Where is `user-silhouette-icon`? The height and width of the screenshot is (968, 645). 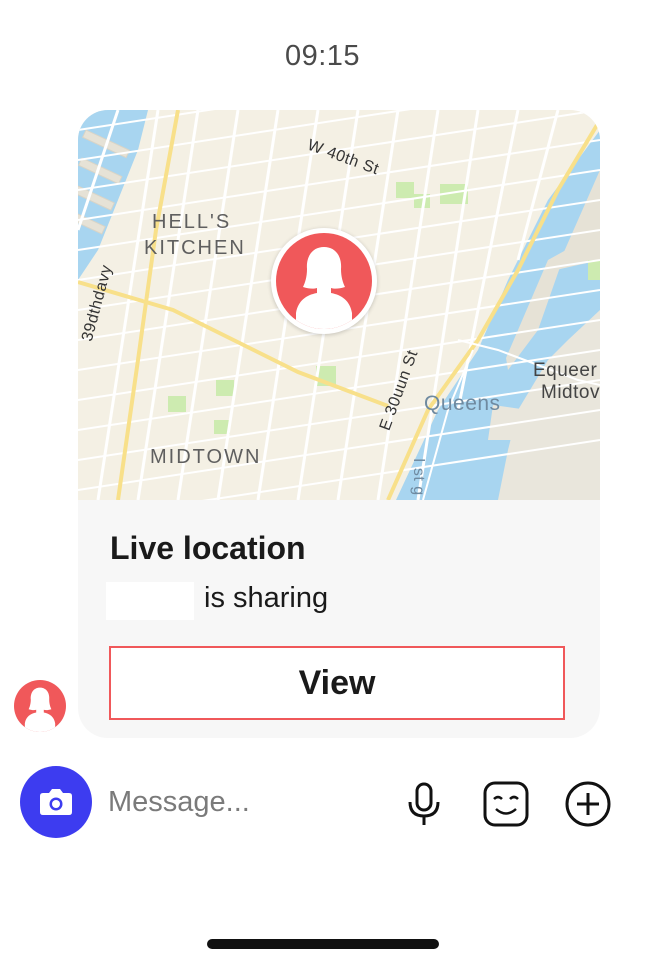
user-silhouette-icon is located at coordinates (324, 281).